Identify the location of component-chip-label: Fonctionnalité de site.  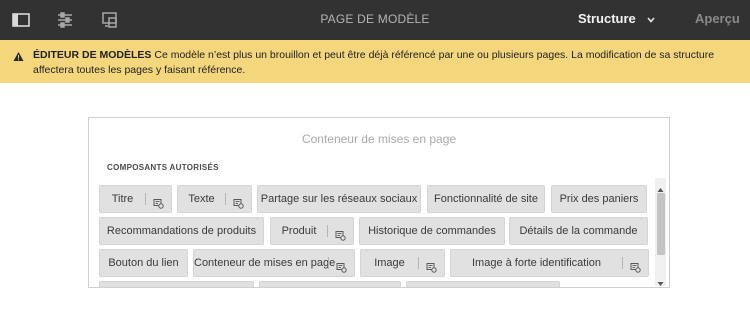
(486, 199).